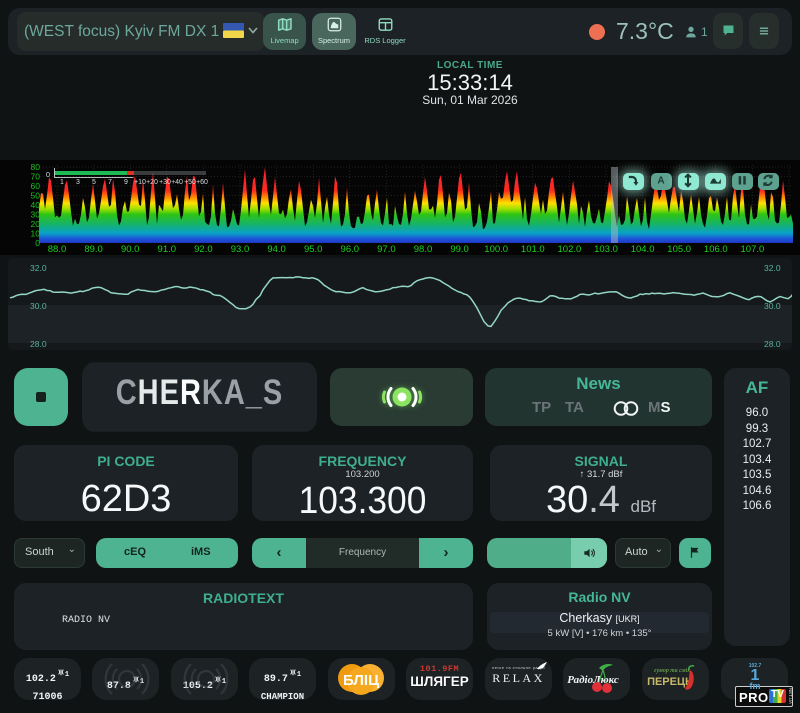 The height and width of the screenshot is (713, 800). Describe the element at coordinates (386, 249) in the screenshot. I see `svg-text: 97.0` at that location.